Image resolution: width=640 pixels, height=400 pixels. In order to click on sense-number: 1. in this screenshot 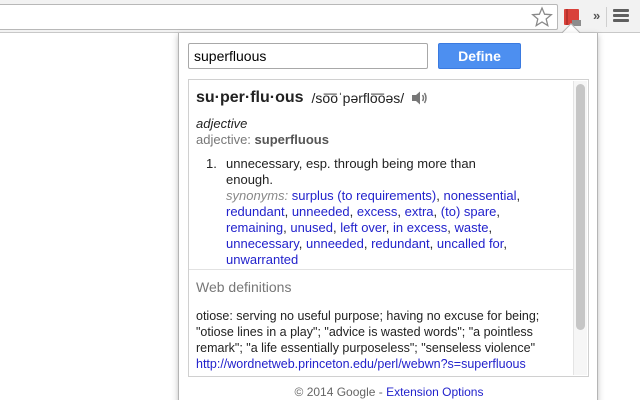, I will do `click(211, 163)`.